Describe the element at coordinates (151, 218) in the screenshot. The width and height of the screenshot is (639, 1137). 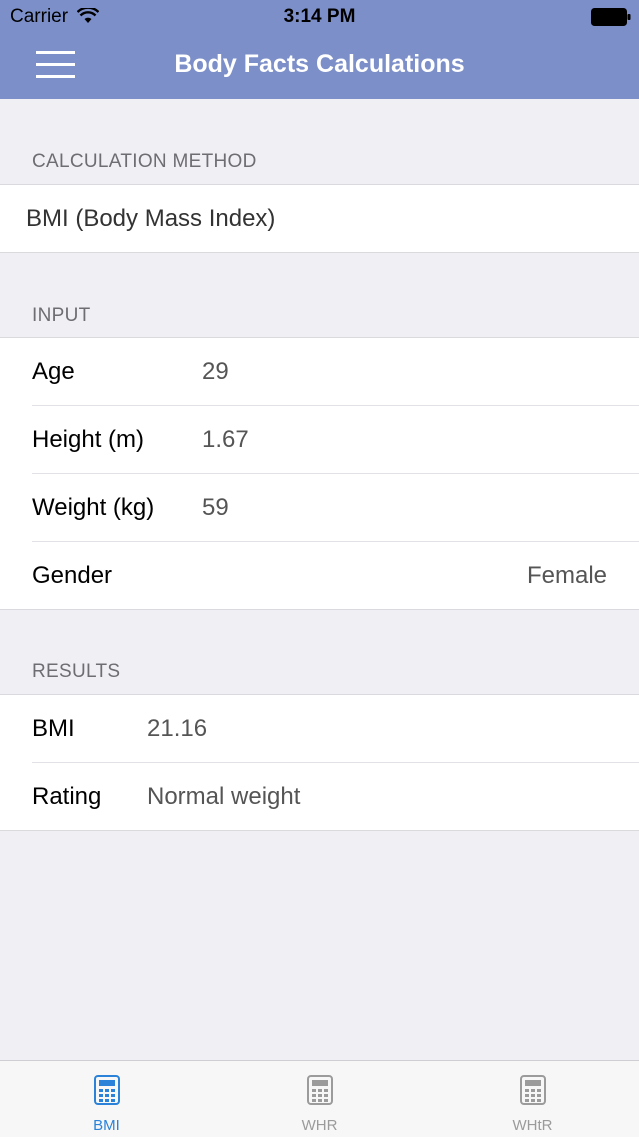
I see `method-value: BMI (Body Mass Index)` at that location.